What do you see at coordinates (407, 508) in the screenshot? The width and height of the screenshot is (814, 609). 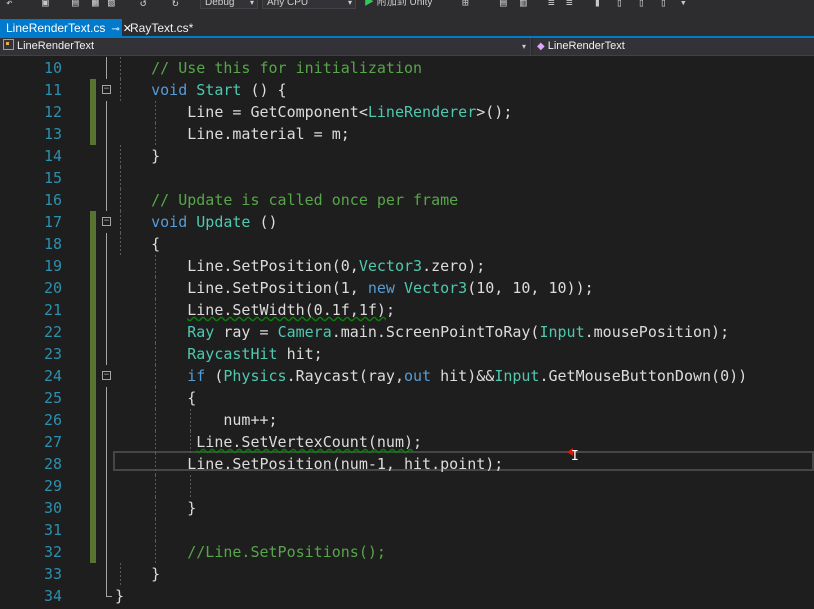 I see `code-line: 30 }` at bounding box center [407, 508].